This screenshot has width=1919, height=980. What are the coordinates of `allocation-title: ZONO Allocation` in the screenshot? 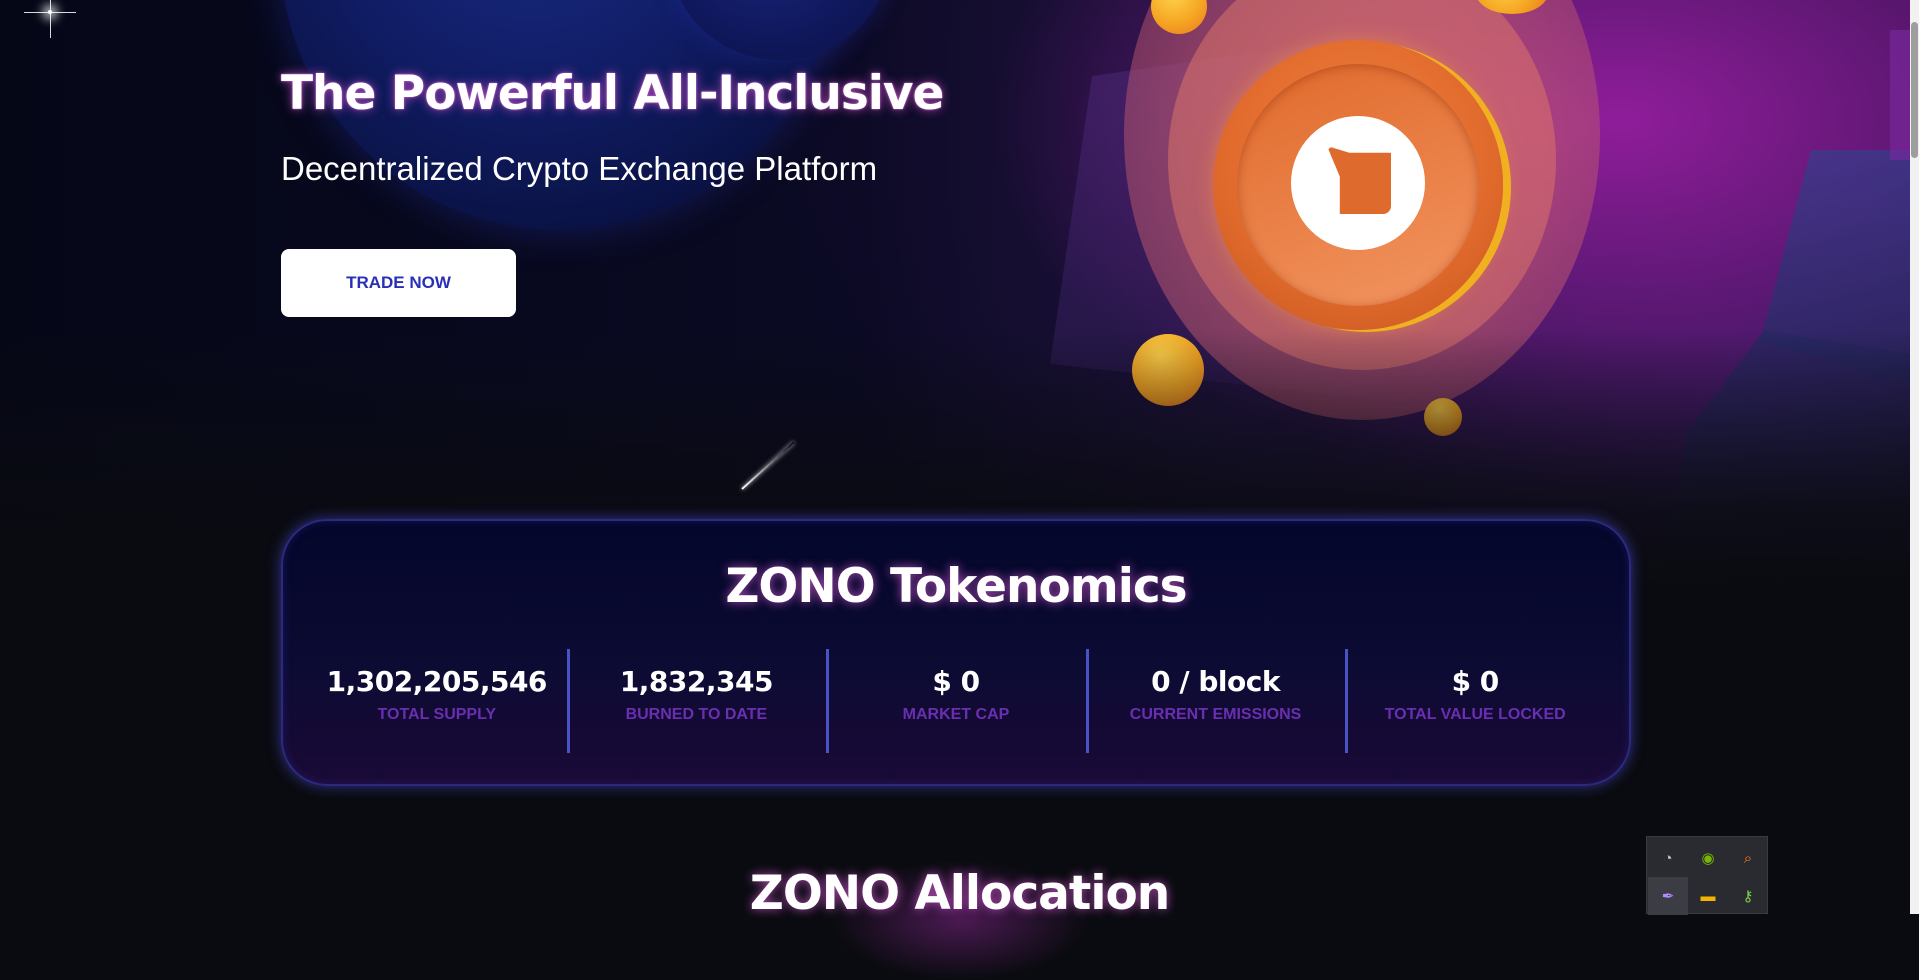 It's located at (959, 893).